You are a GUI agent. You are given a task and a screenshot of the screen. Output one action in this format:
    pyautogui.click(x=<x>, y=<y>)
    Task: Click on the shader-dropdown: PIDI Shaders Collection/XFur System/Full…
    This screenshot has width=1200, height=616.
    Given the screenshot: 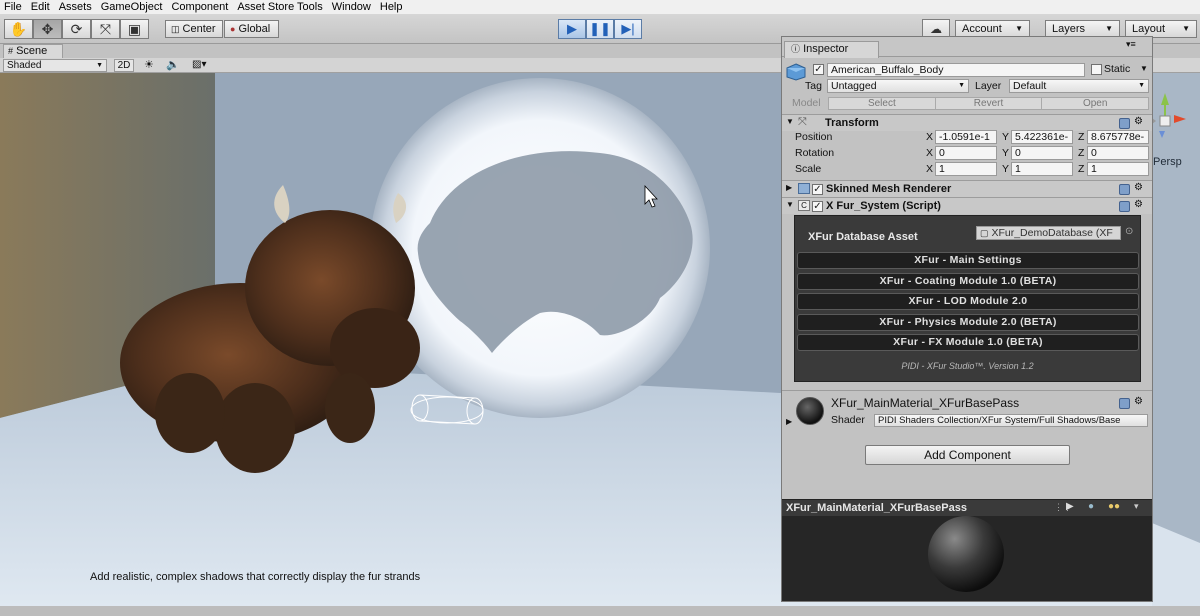 What is the action you would take?
    pyautogui.click(x=1011, y=420)
    